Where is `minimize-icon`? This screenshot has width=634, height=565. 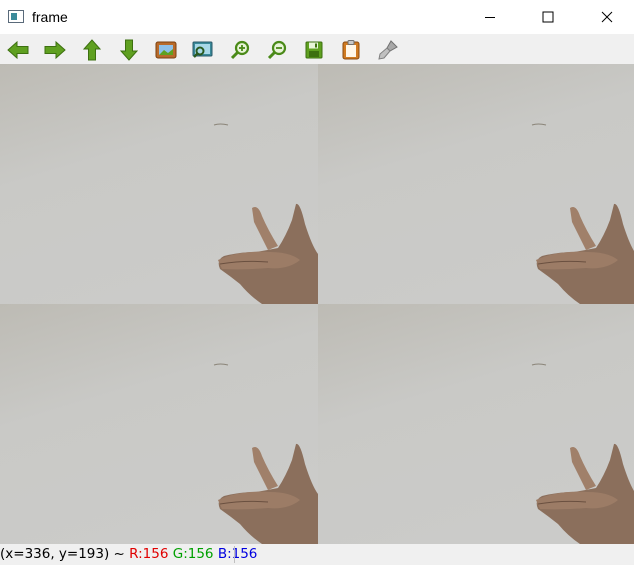
minimize-icon is located at coordinates (490, 17).